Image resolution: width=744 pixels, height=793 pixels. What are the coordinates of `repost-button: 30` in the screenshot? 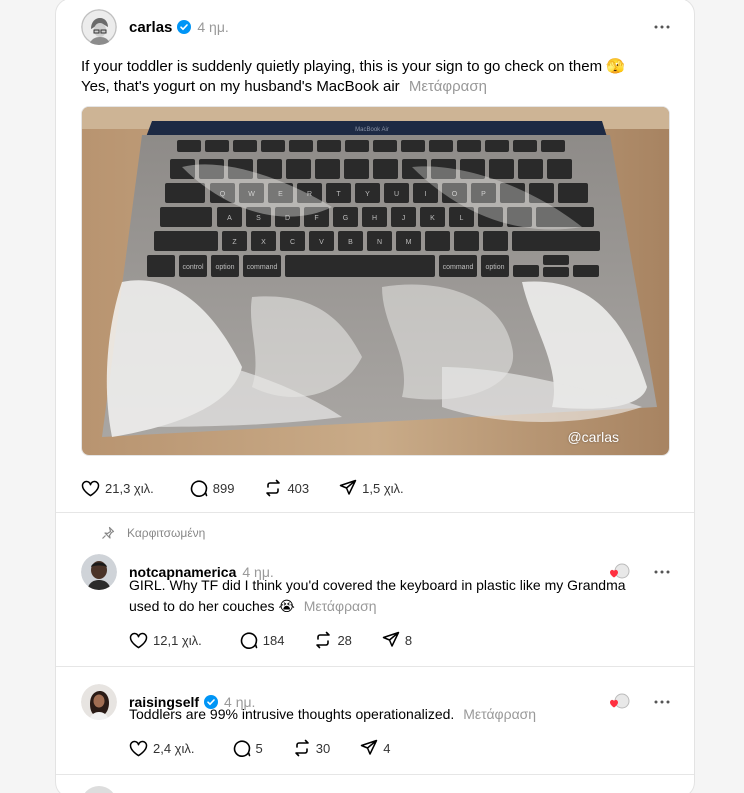 It's located at (311, 748).